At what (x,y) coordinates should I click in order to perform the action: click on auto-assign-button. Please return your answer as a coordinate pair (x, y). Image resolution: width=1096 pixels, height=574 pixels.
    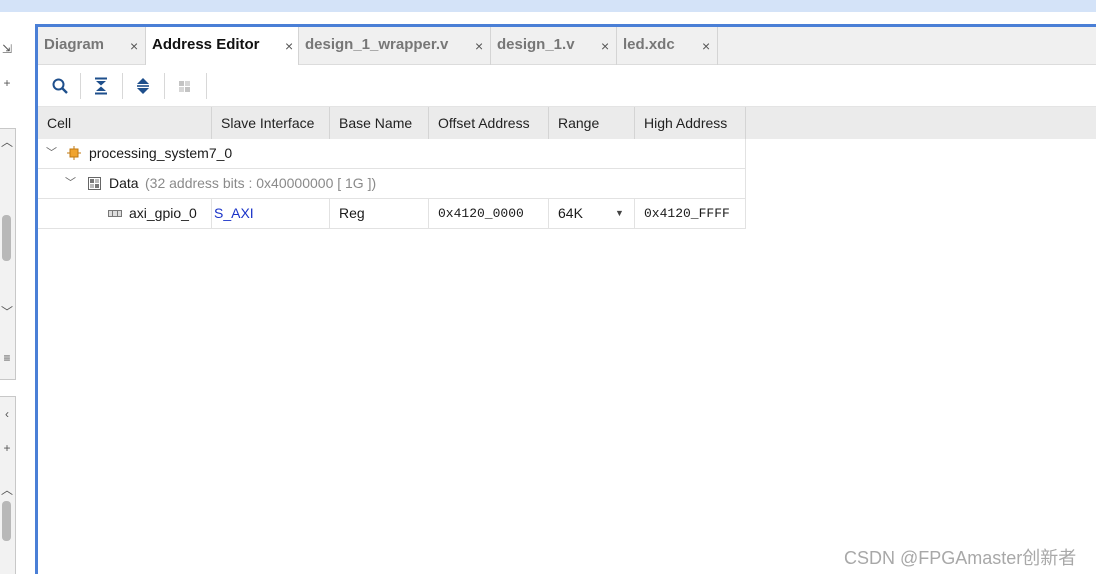
    Looking at the image, I should click on (185, 86).